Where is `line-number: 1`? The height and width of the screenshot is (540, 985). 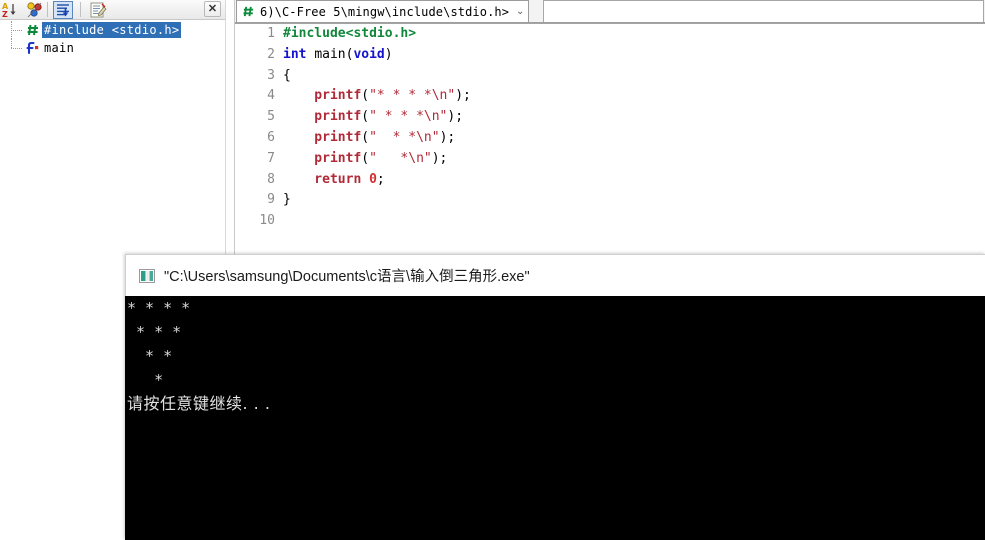 line-number: 1 is located at coordinates (271, 33).